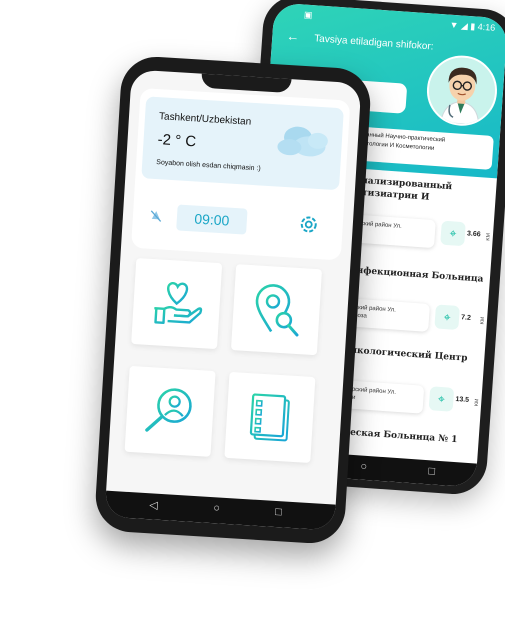 The image size is (505, 632). What do you see at coordinates (153, 504) in the screenshot?
I see `nav-back-button: ◁` at bounding box center [153, 504].